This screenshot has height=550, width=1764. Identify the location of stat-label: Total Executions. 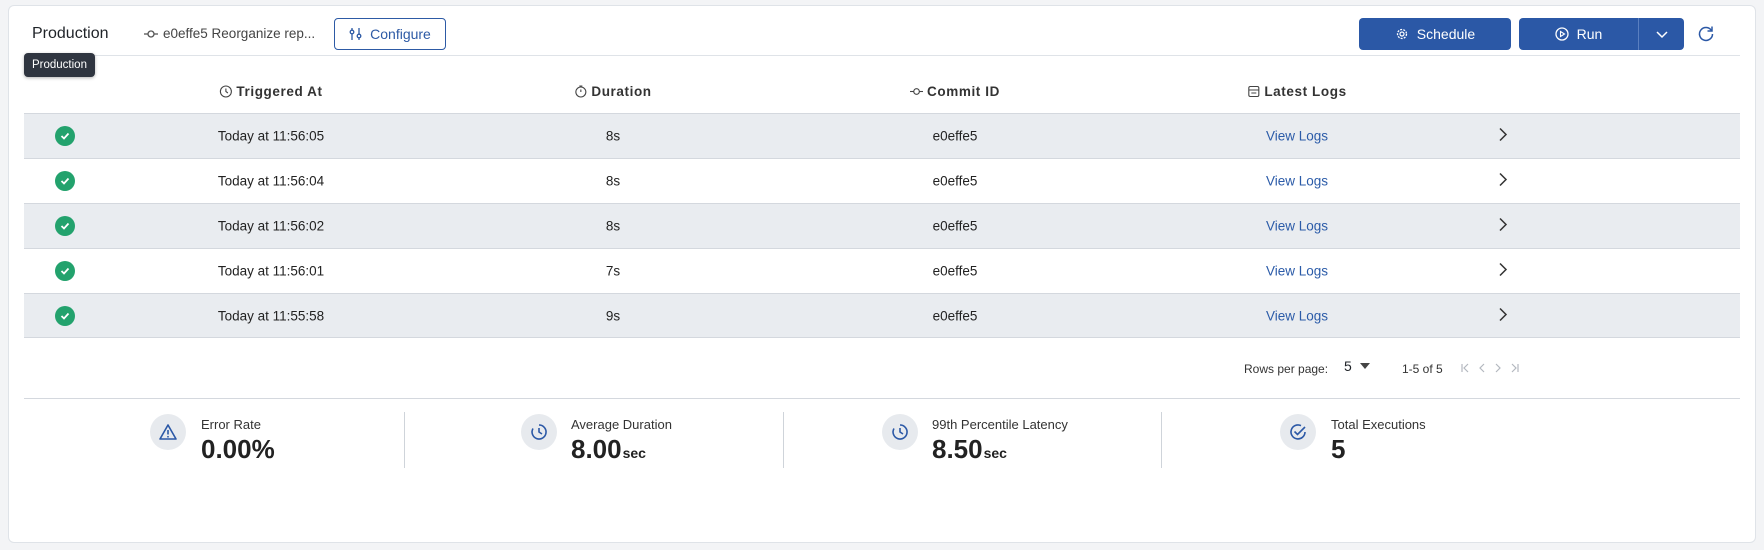
(1378, 424).